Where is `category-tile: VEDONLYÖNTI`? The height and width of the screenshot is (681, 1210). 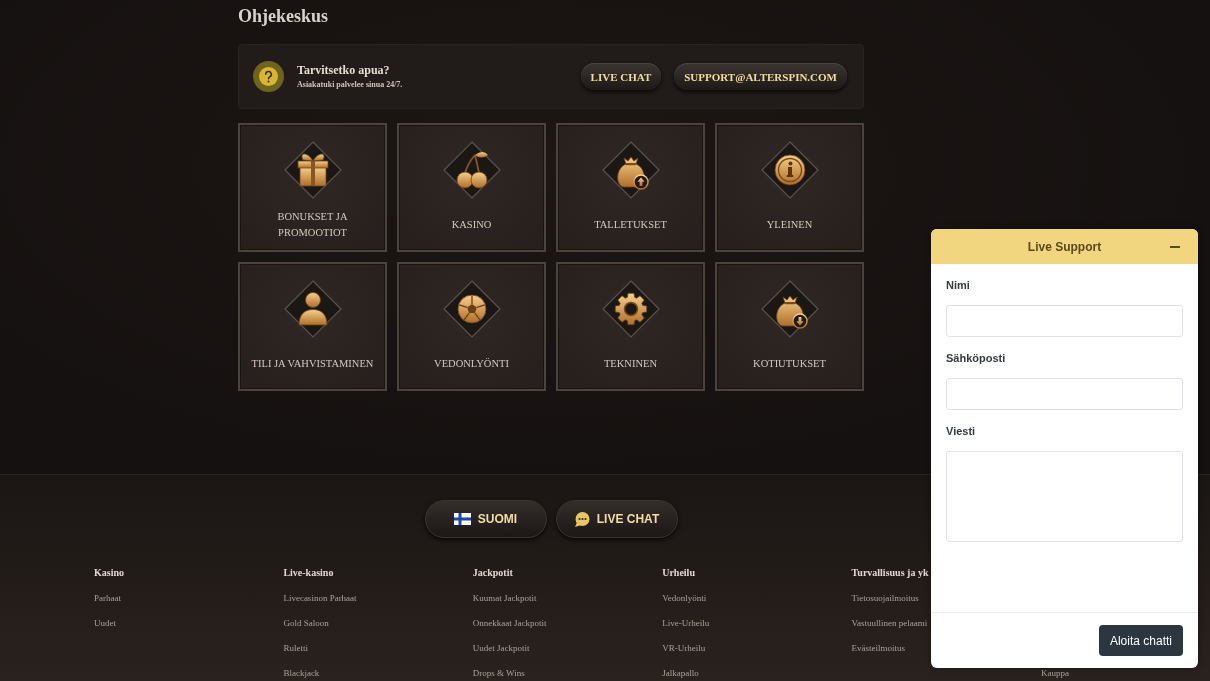
category-tile: VEDONLYÖNTI is located at coordinates (471, 326).